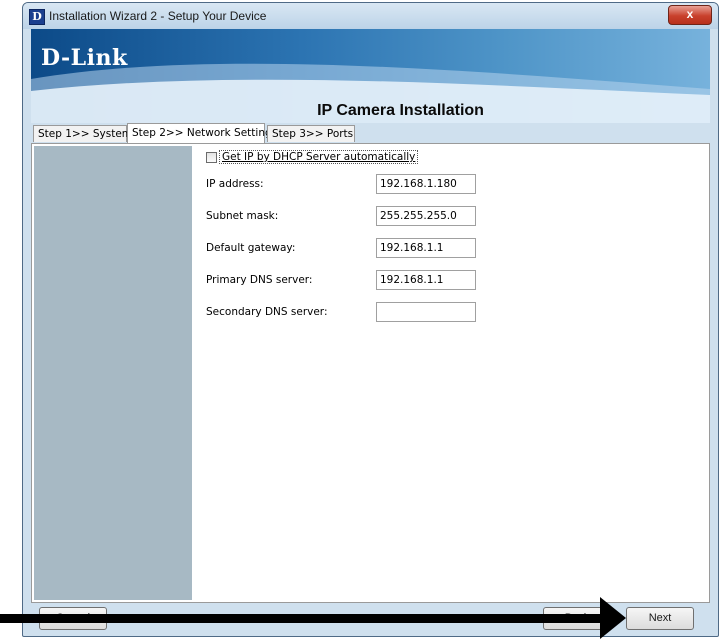 The width and height of the screenshot is (723, 641). Describe the element at coordinates (426, 280) in the screenshot. I see `primary-dns-input: 192.168.1.1` at that location.